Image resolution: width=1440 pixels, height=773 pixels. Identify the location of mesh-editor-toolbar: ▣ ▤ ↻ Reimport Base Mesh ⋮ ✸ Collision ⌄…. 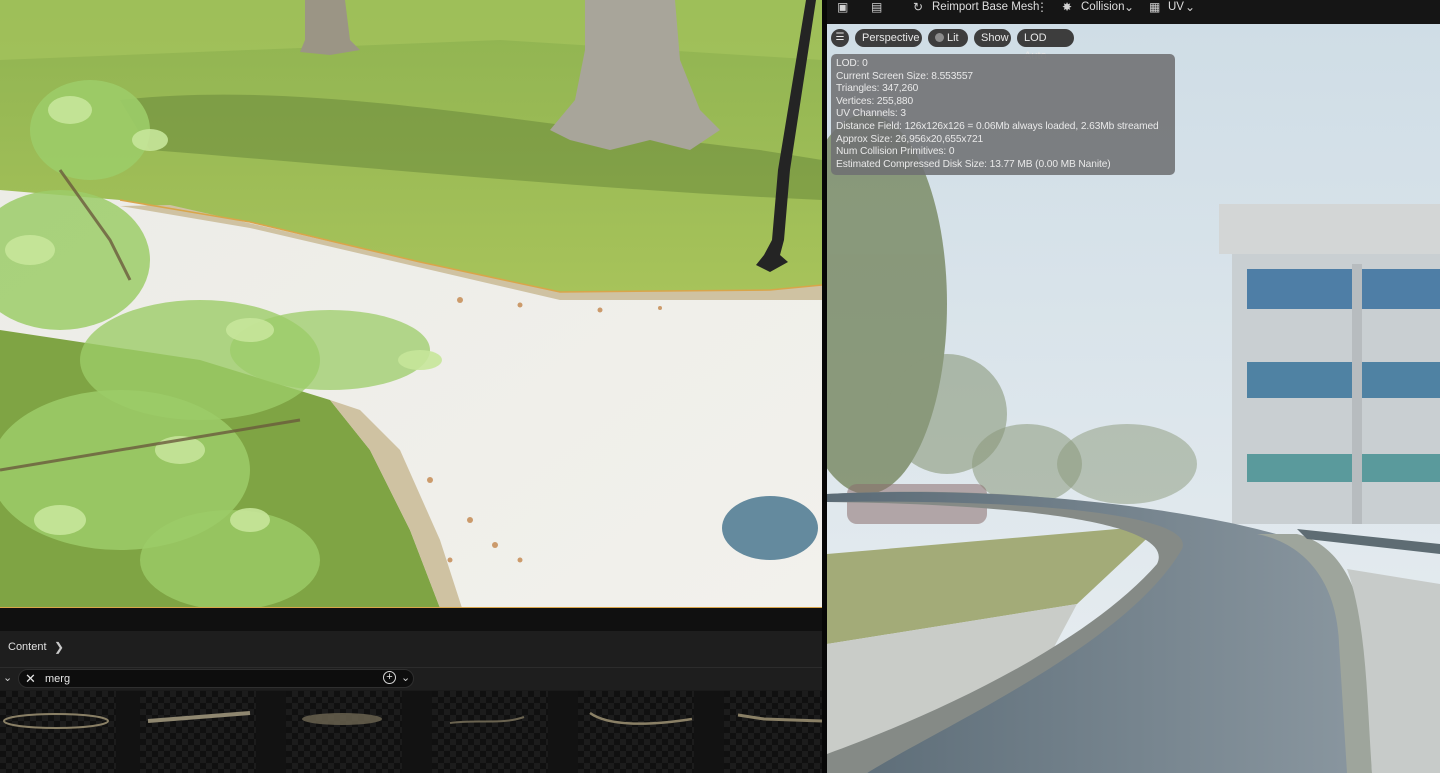
(1133, 12).